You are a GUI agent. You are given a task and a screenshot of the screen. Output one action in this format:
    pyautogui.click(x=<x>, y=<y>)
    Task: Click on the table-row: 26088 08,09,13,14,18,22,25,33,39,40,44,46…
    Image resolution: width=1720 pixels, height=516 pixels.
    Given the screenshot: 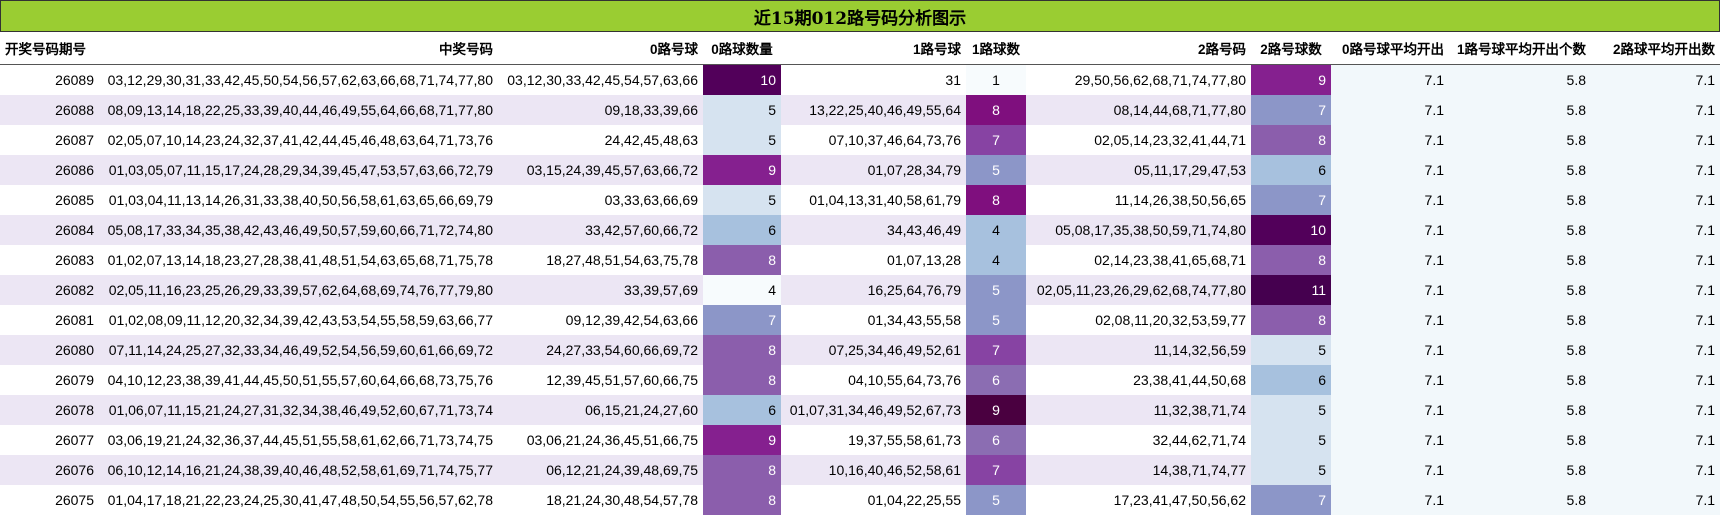 What is the action you would take?
    pyautogui.click(x=860, y=110)
    